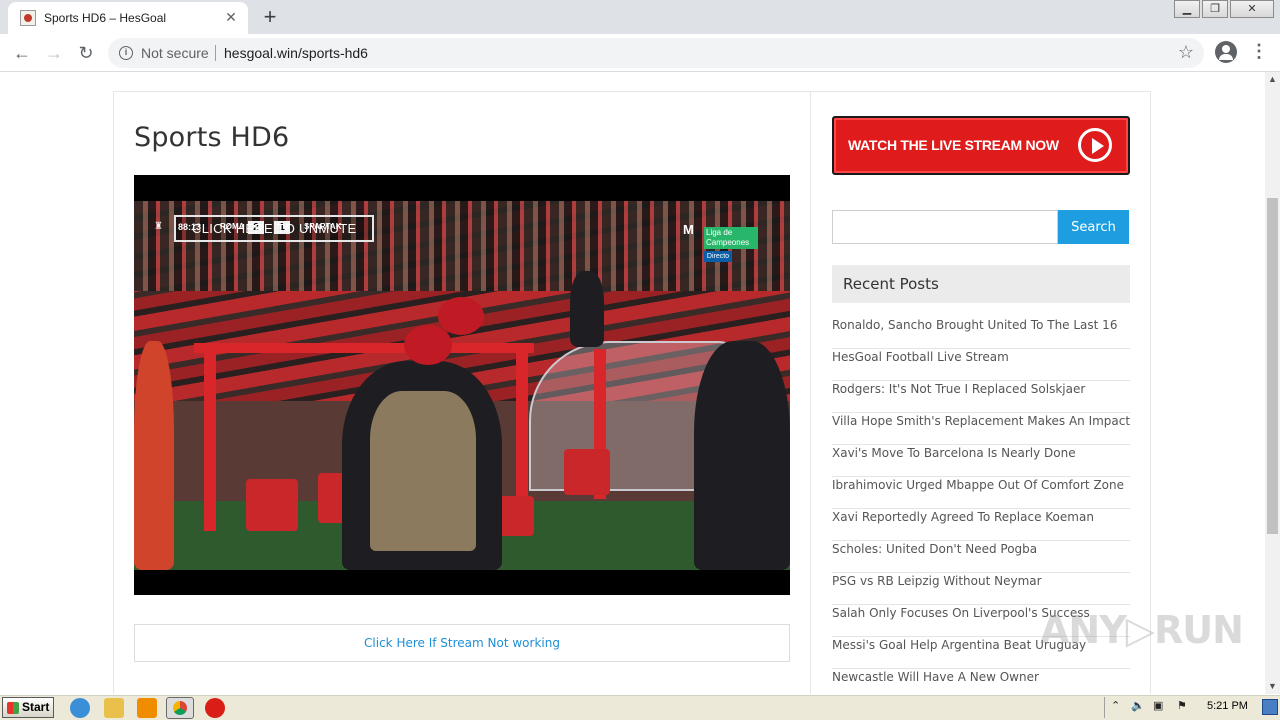 The width and height of the screenshot is (1280, 720). What do you see at coordinates (981, 365) in the screenshot?
I see `list-item: HesGoal Football Live Stream` at bounding box center [981, 365].